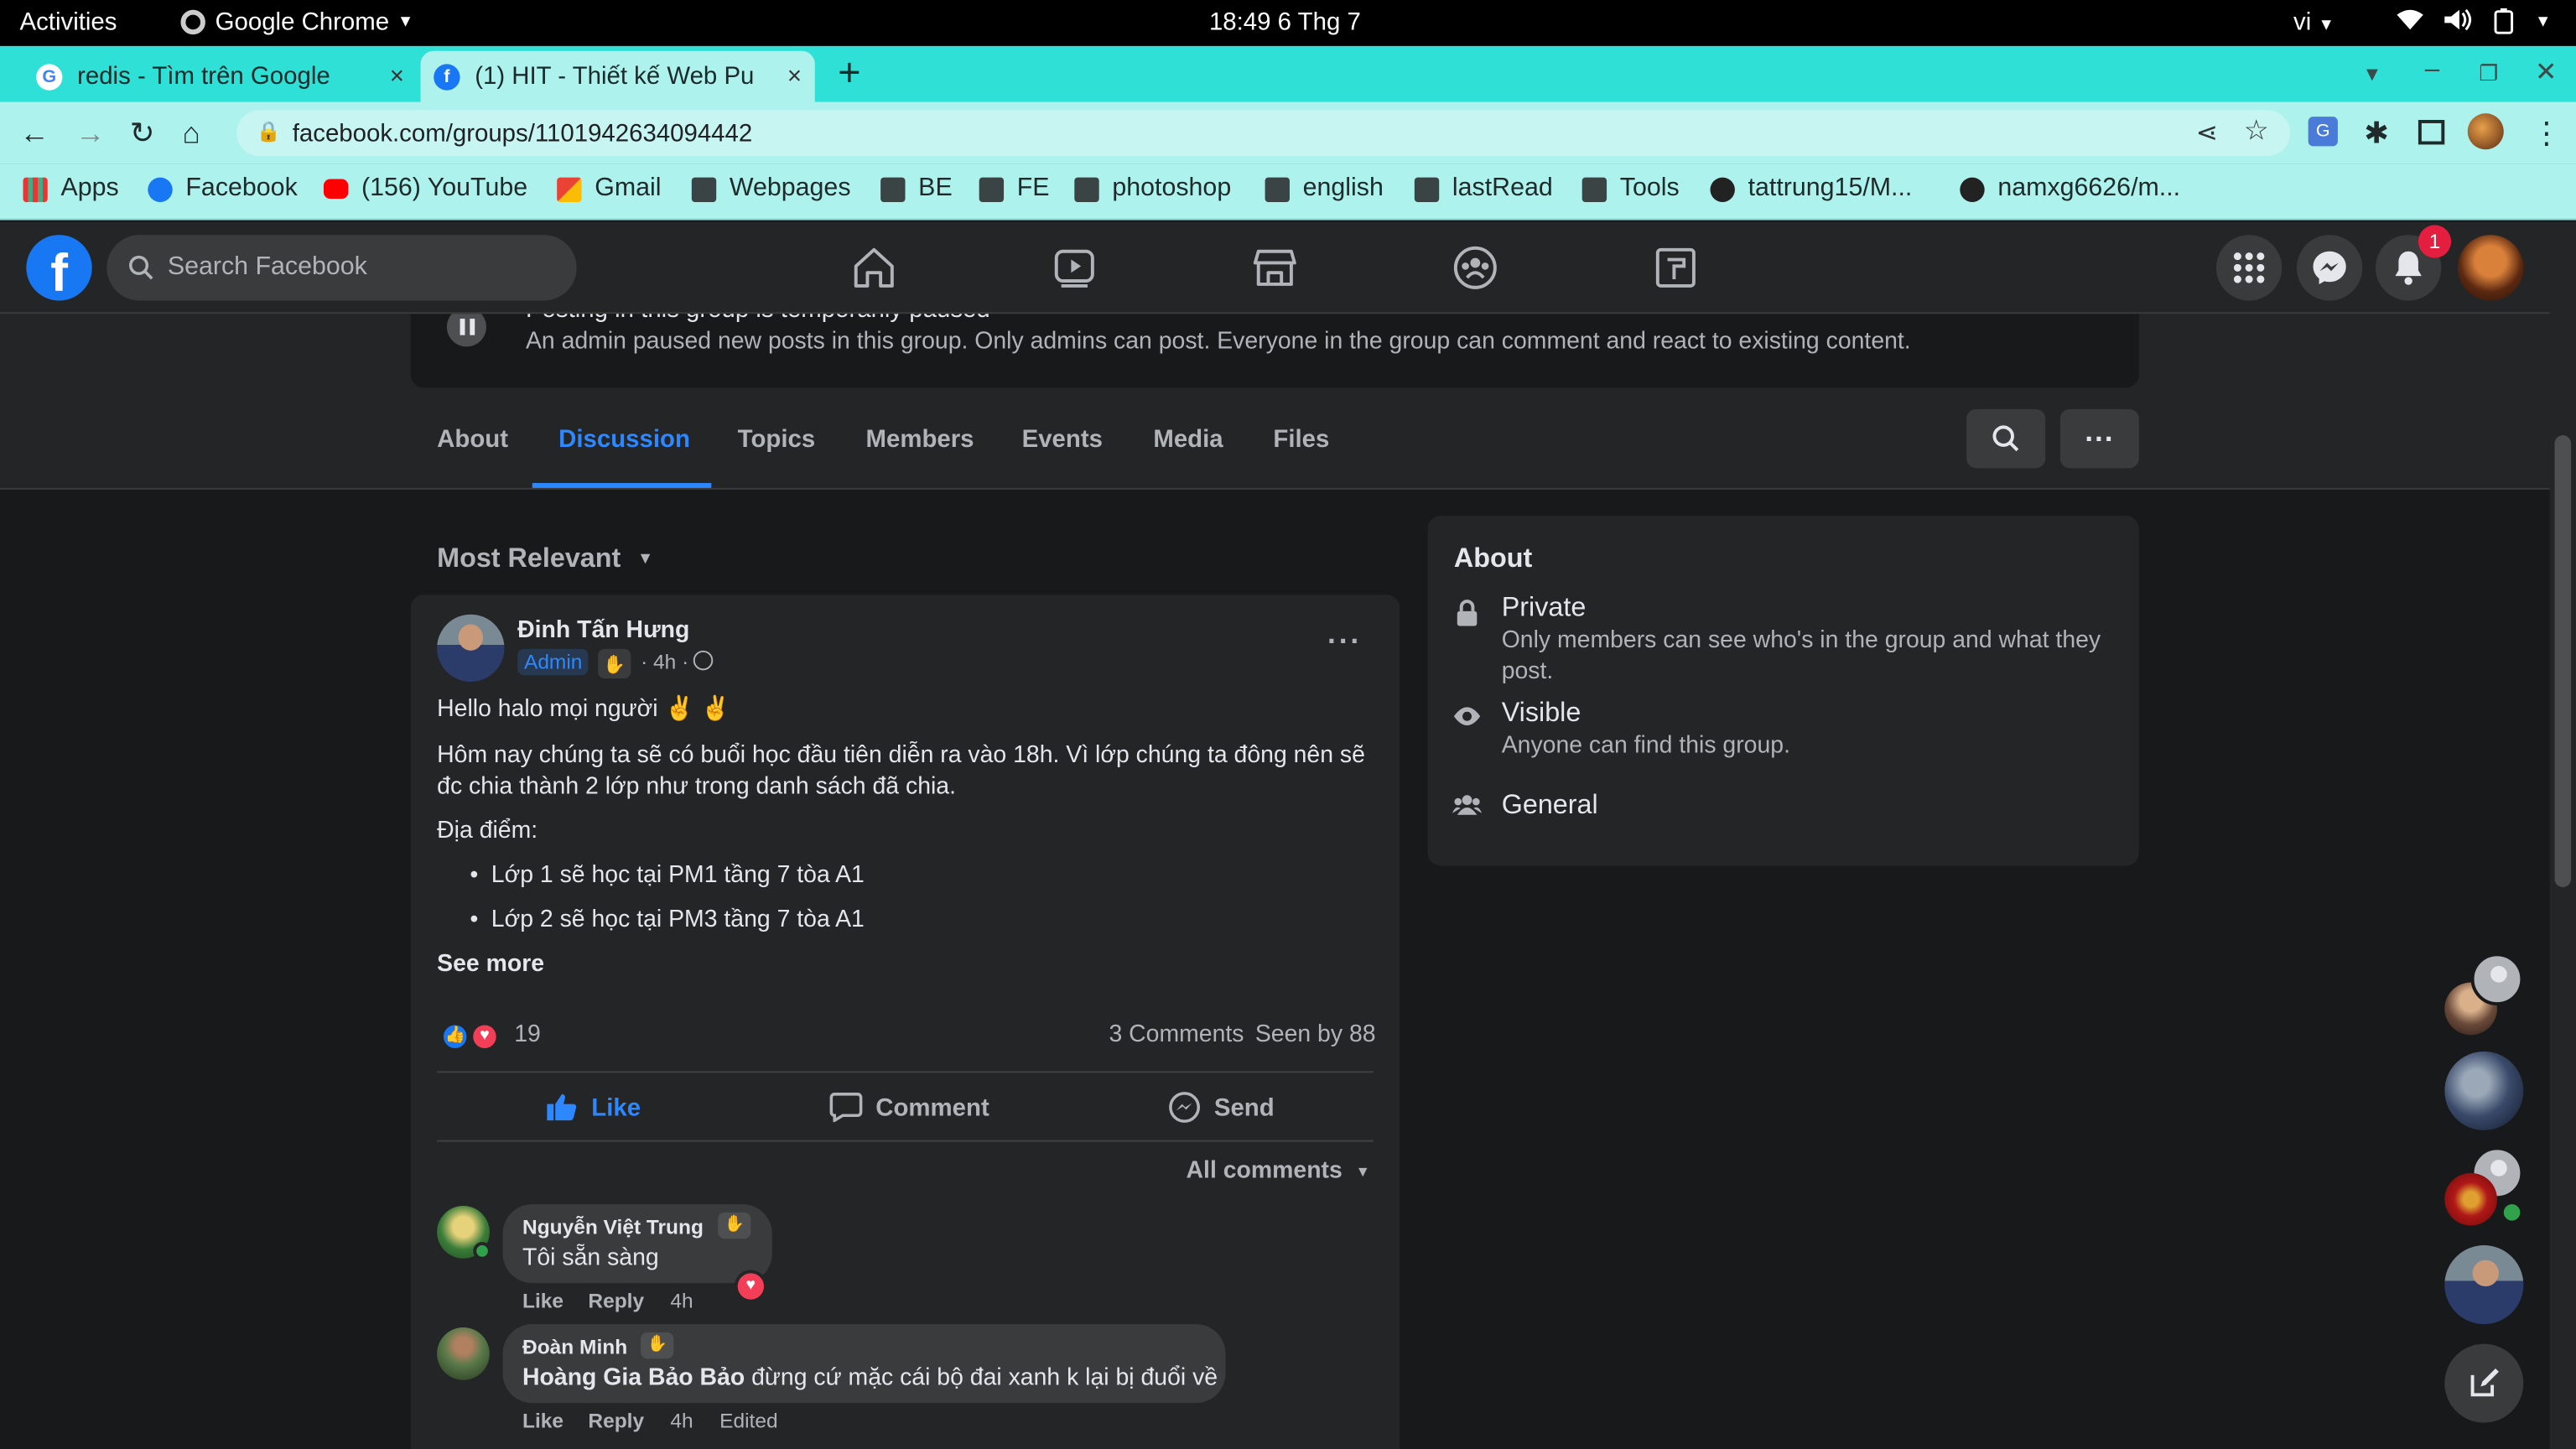  What do you see at coordinates (472, 439) in the screenshot?
I see `tab-about: About` at bounding box center [472, 439].